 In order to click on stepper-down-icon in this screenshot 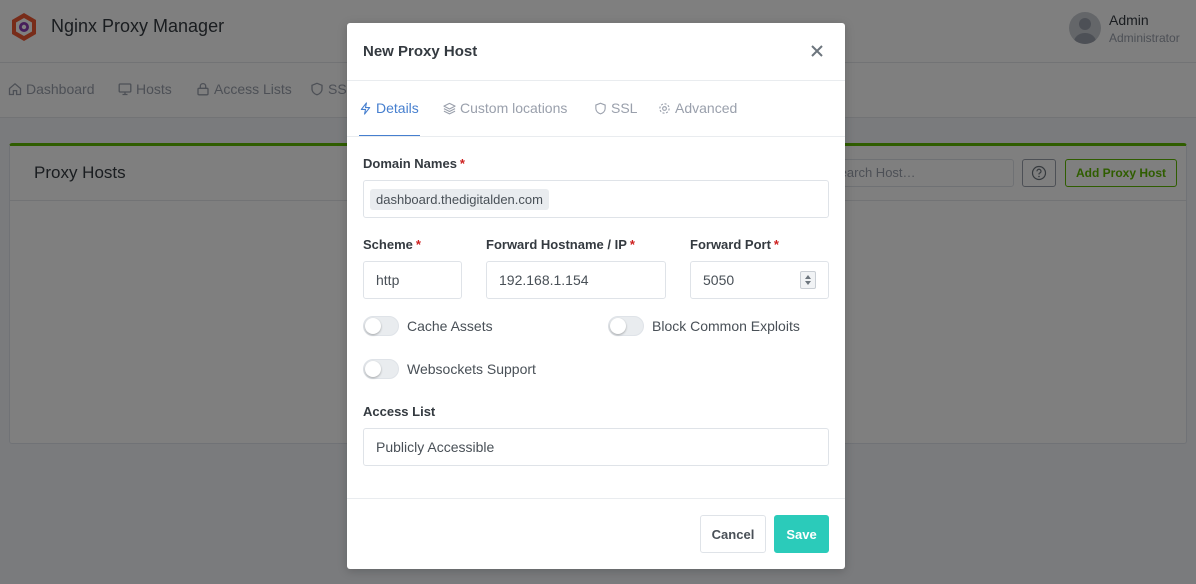, I will do `click(808, 283)`.